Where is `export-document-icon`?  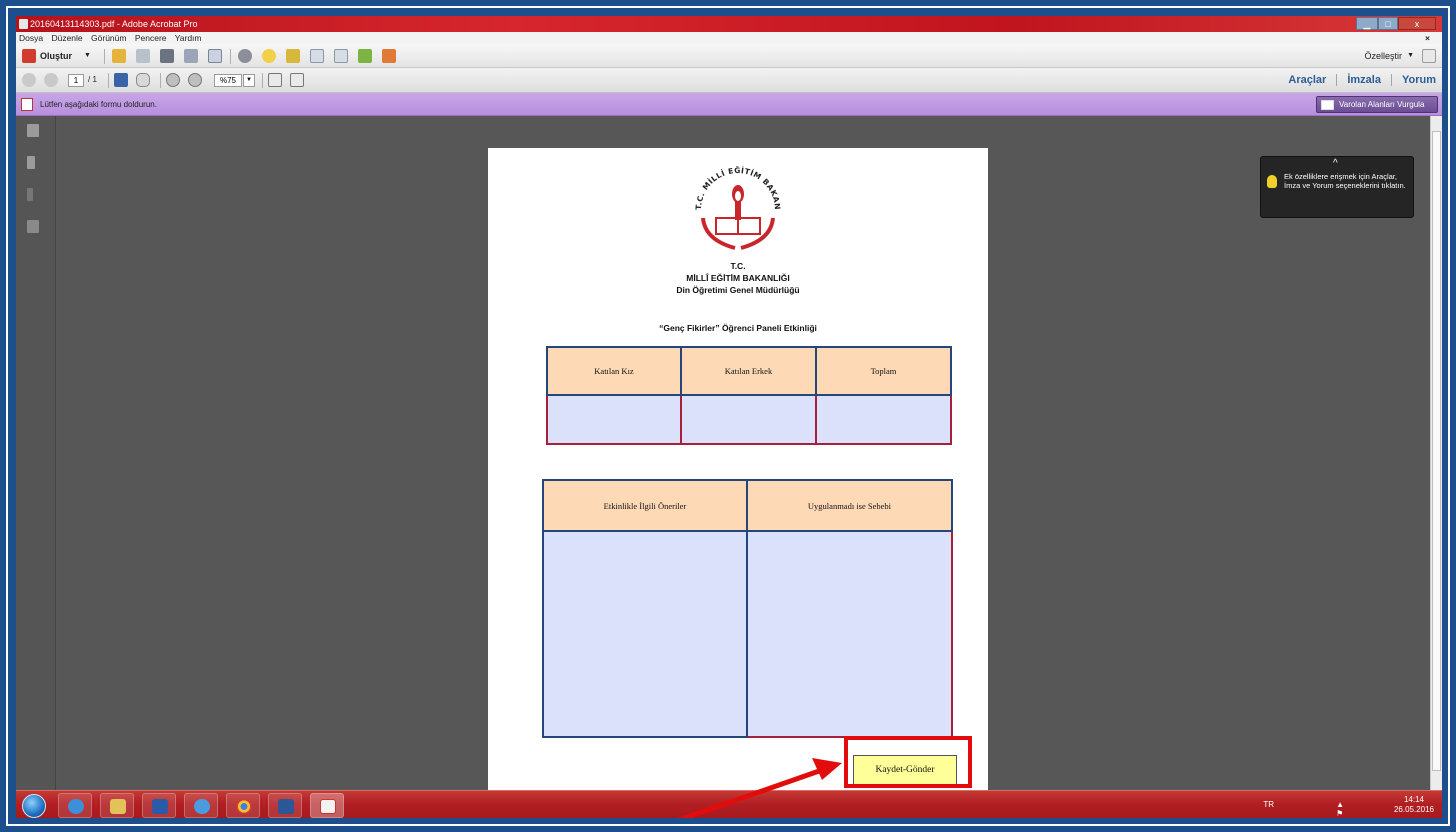
export-document-icon is located at coordinates (365, 56).